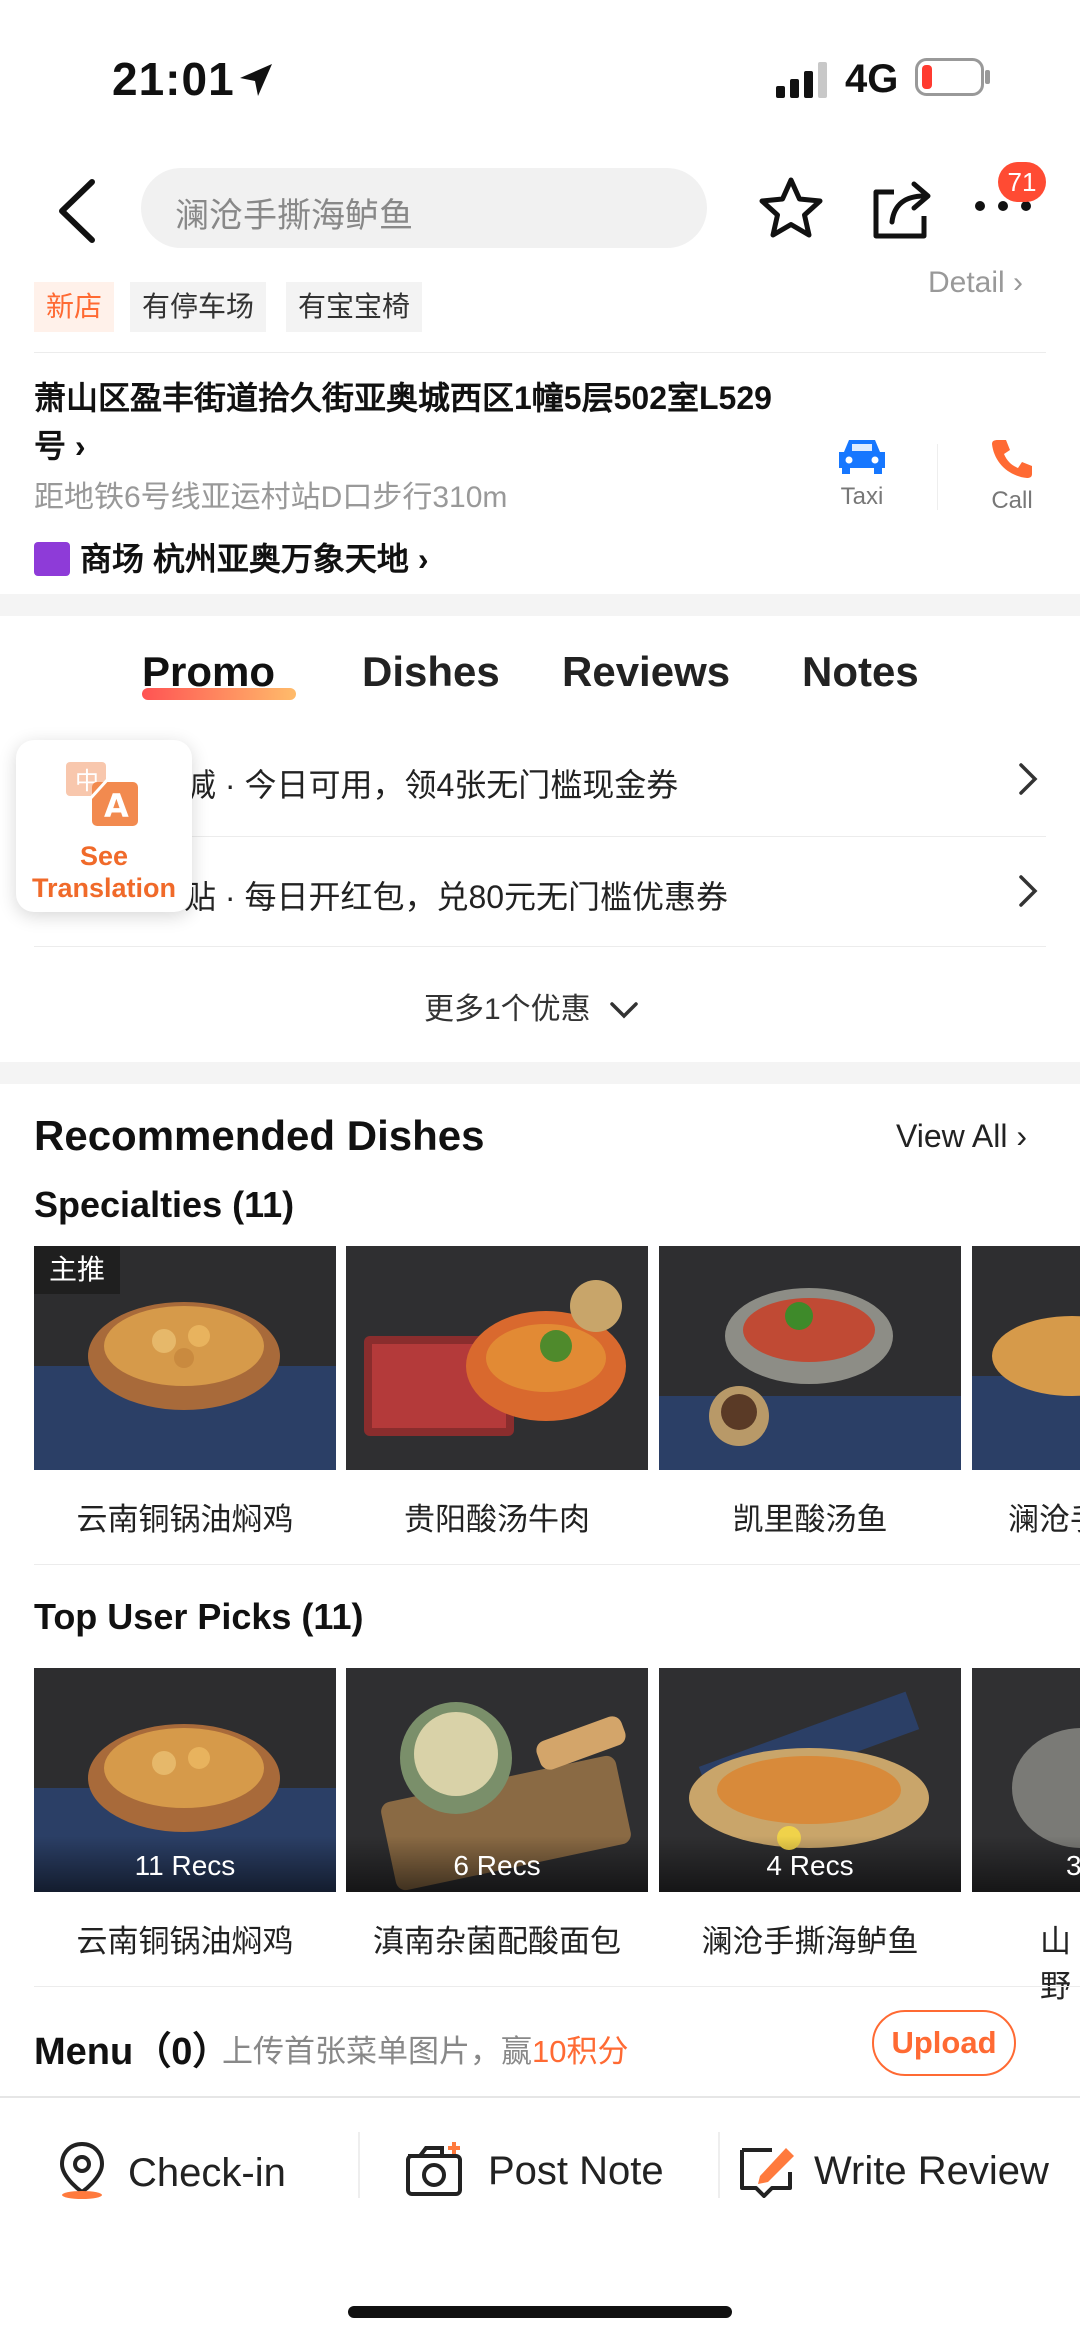  Describe the element at coordinates (77, 1270) in the screenshot. I see `featured-badge: 主推` at that location.